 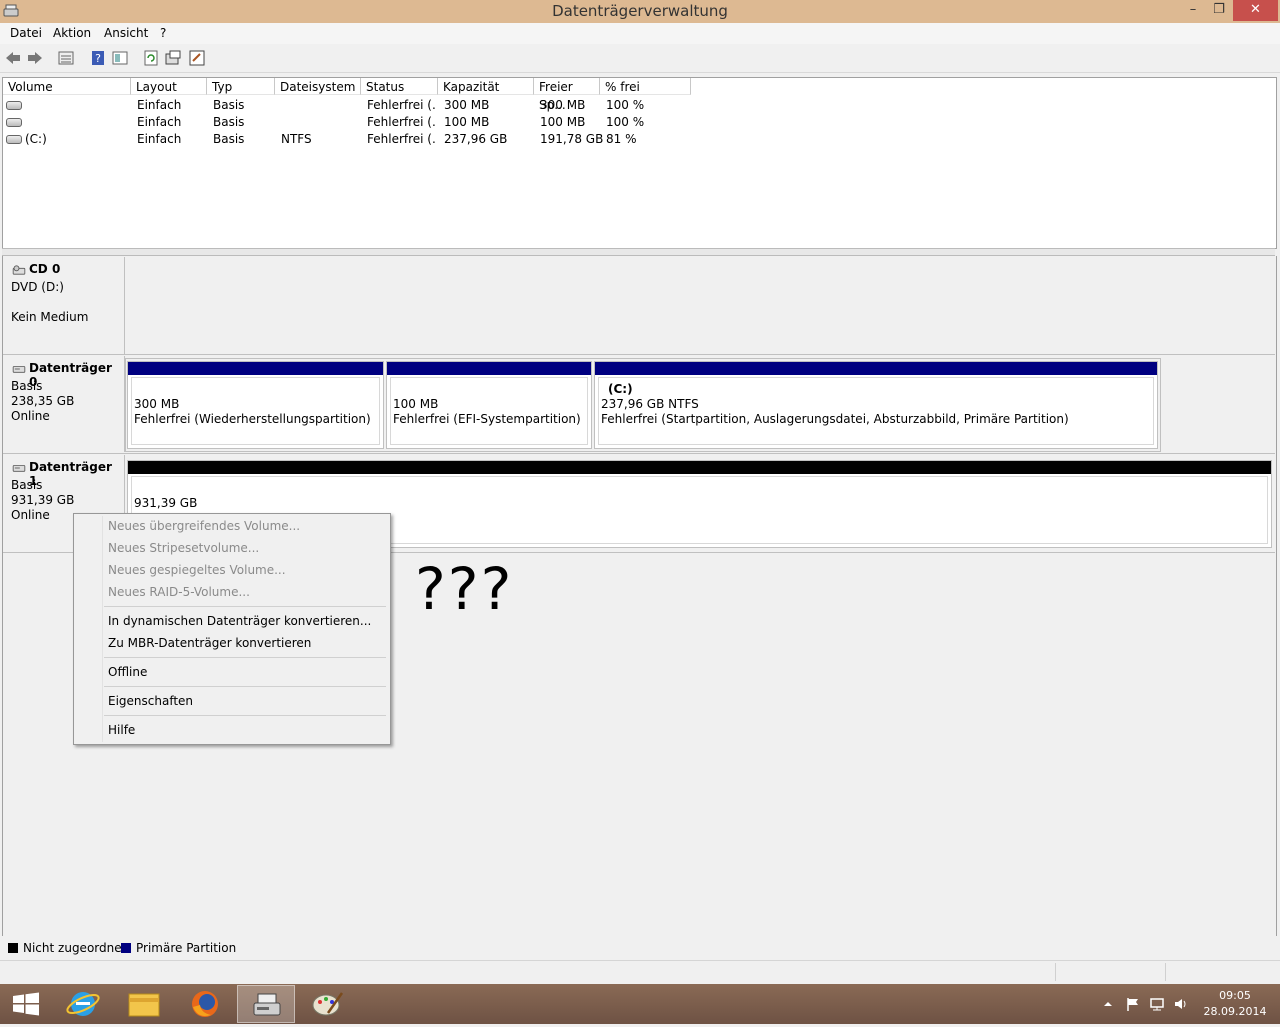 What do you see at coordinates (638, 252) in the screenshot?
I see `pane-splitter` at bounding box center [638, 252].